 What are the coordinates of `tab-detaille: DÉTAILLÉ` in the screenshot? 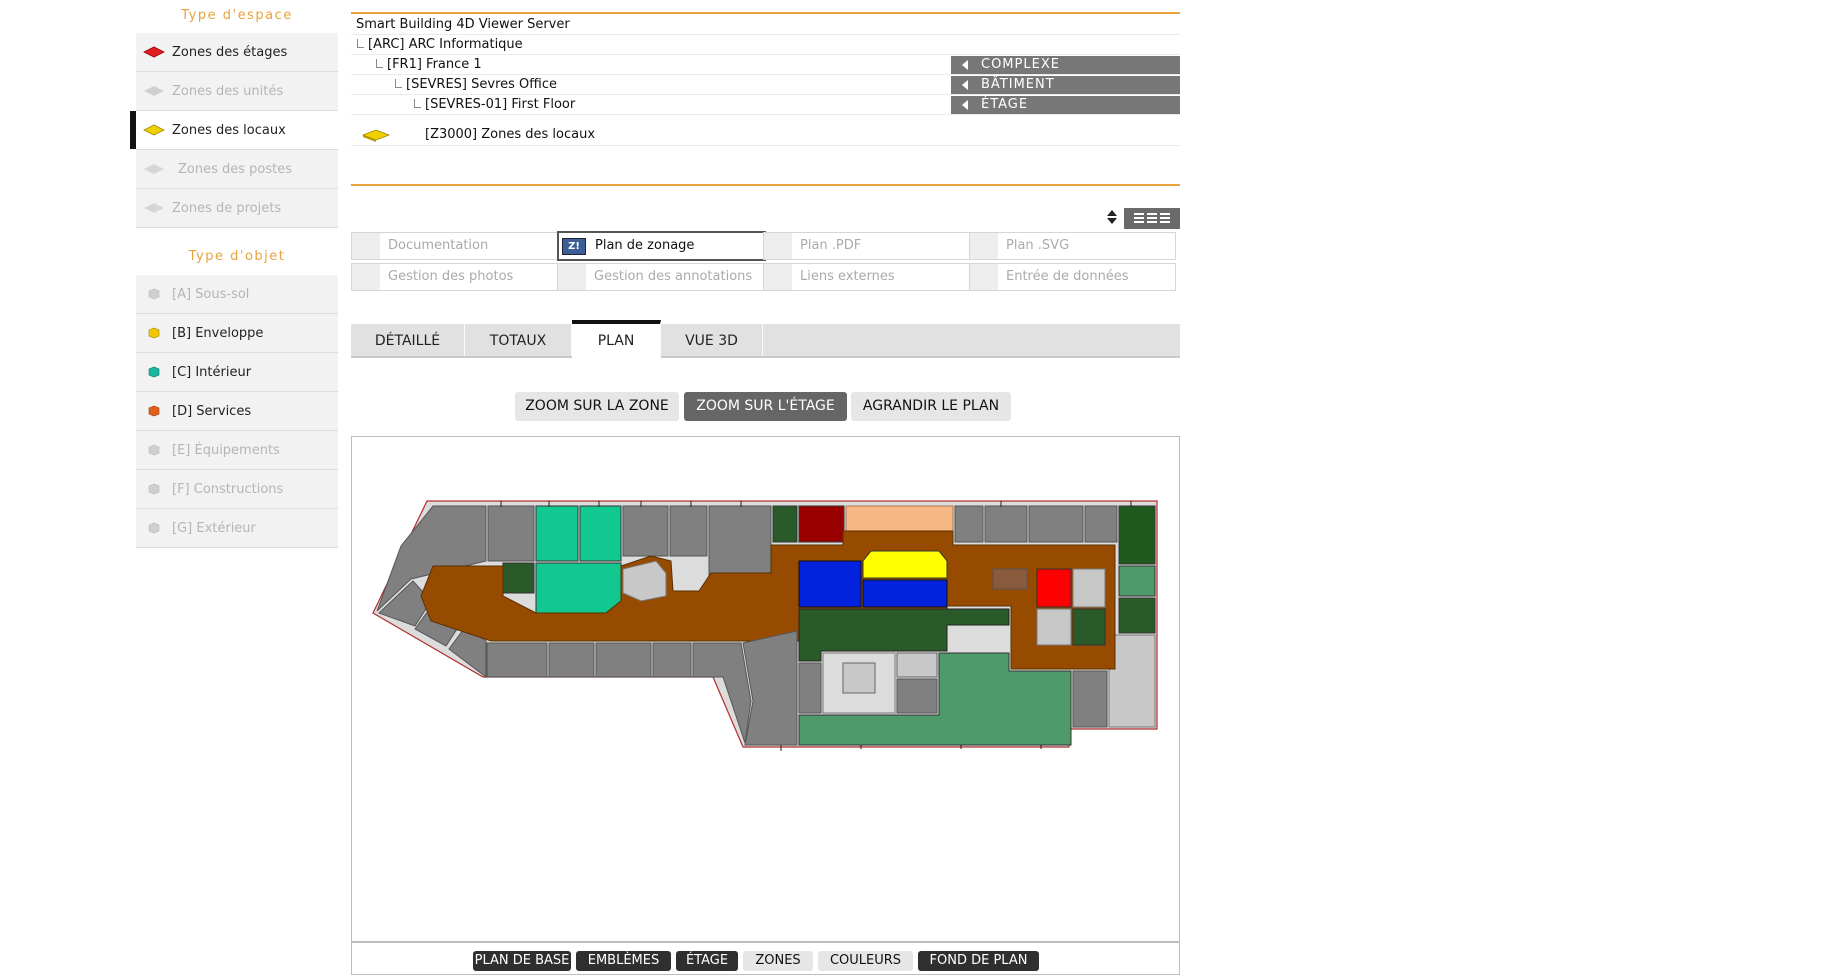 It's located at (408, 340).